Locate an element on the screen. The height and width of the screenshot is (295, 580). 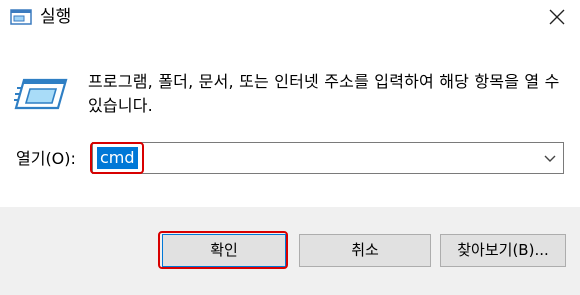
title-bar: 실행 is located at coordinates (290, 18).